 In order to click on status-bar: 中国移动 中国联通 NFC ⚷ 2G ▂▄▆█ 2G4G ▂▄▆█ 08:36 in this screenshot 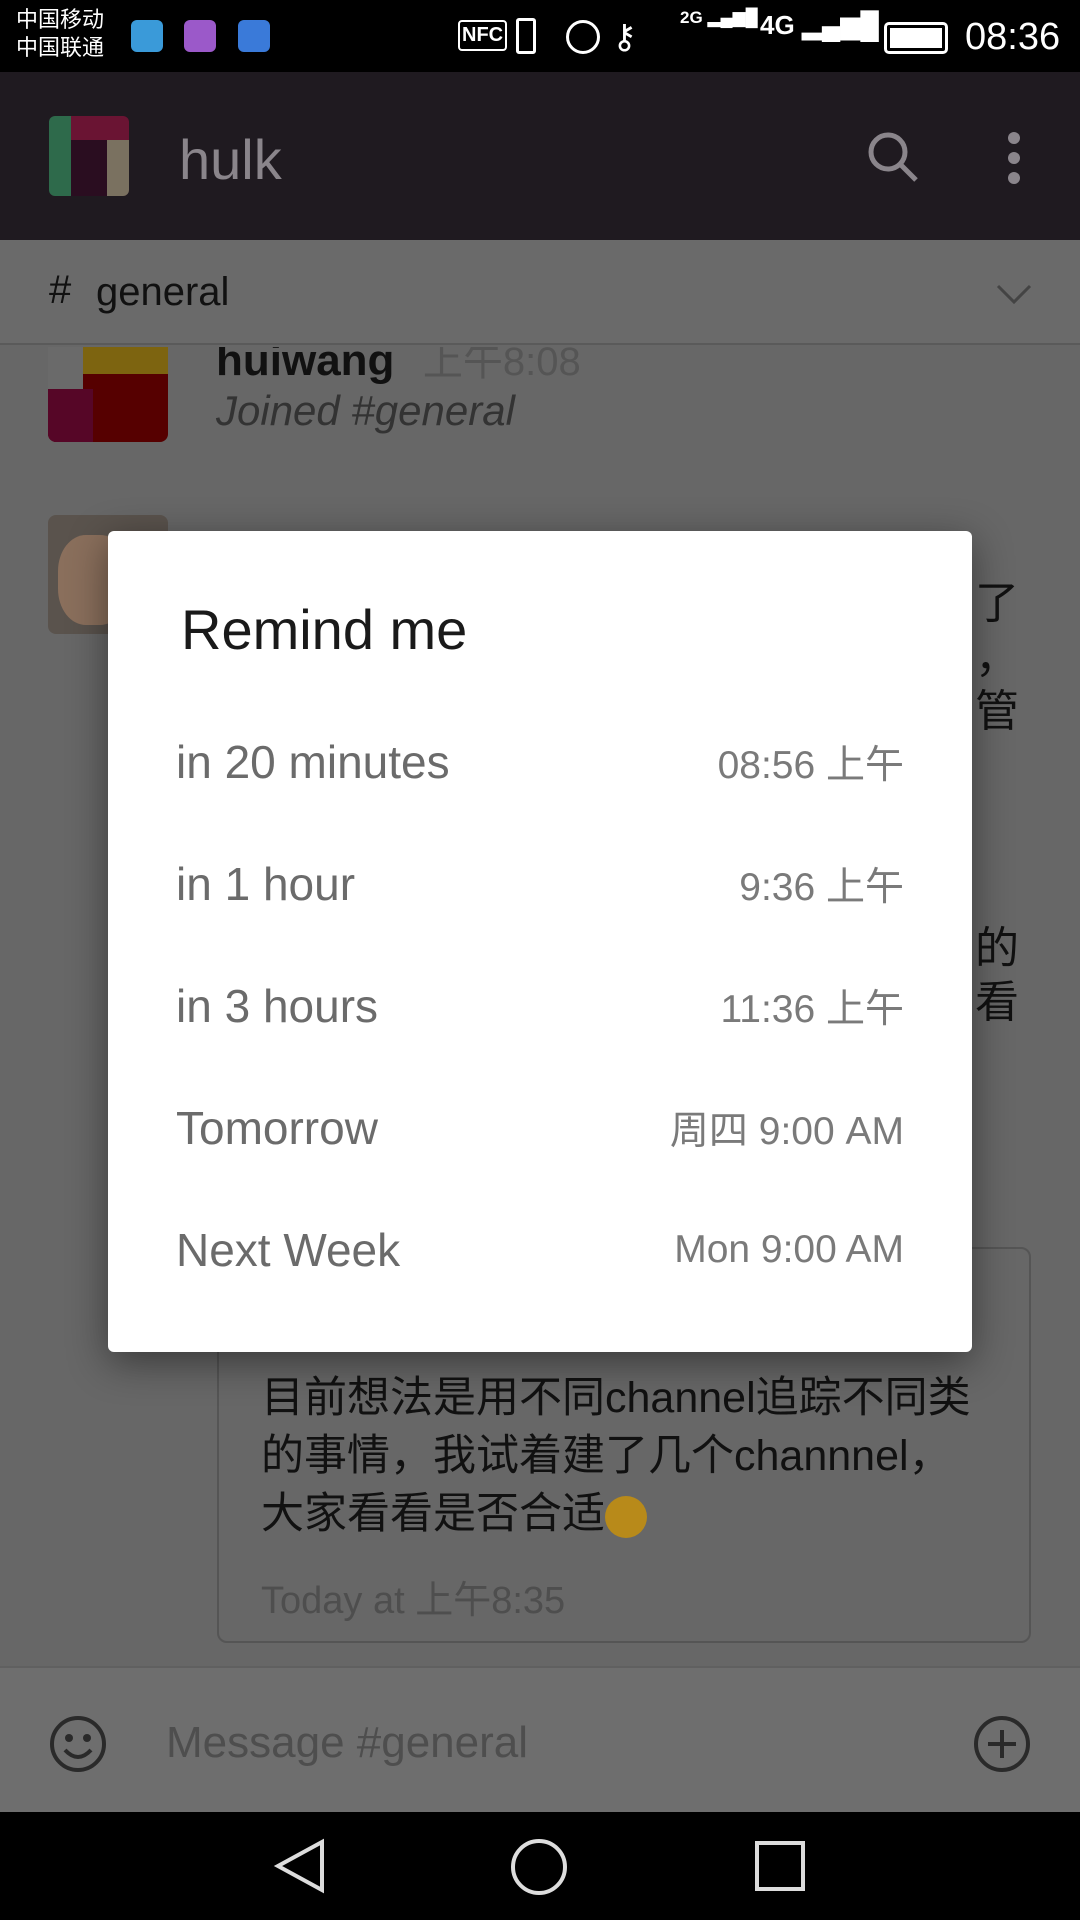, I will do `click(540, 36)`.